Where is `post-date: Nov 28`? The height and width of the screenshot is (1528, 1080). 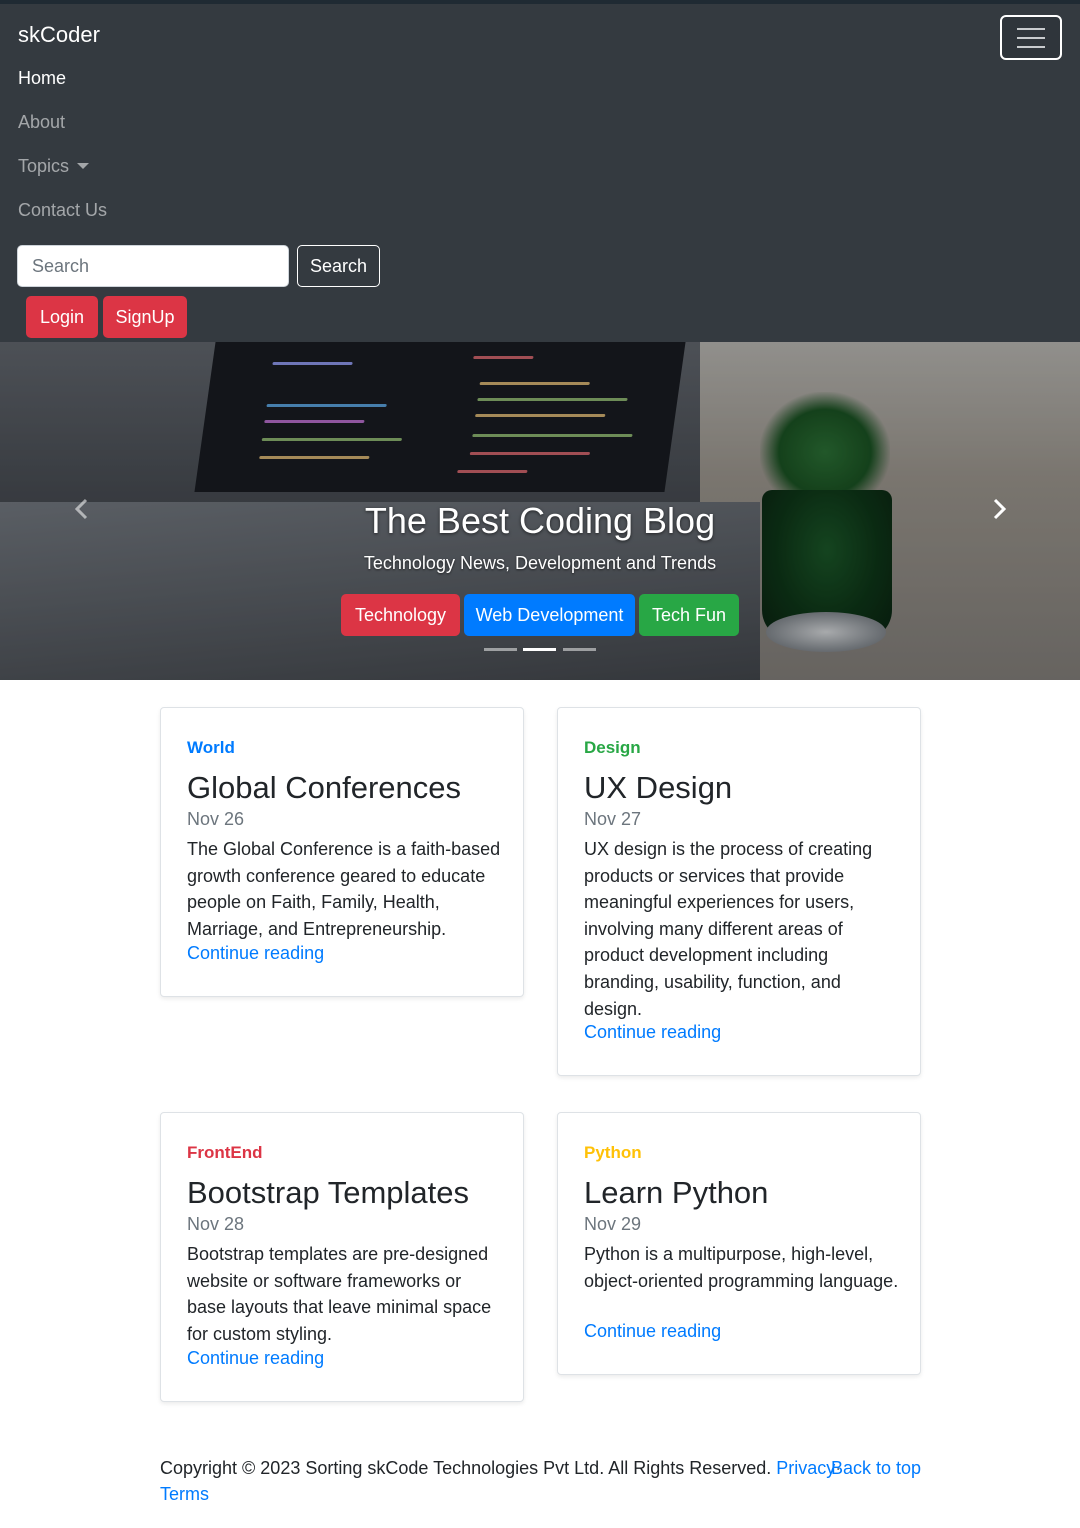
post-date: Nov 28 is located at coordinates (216, 1224).